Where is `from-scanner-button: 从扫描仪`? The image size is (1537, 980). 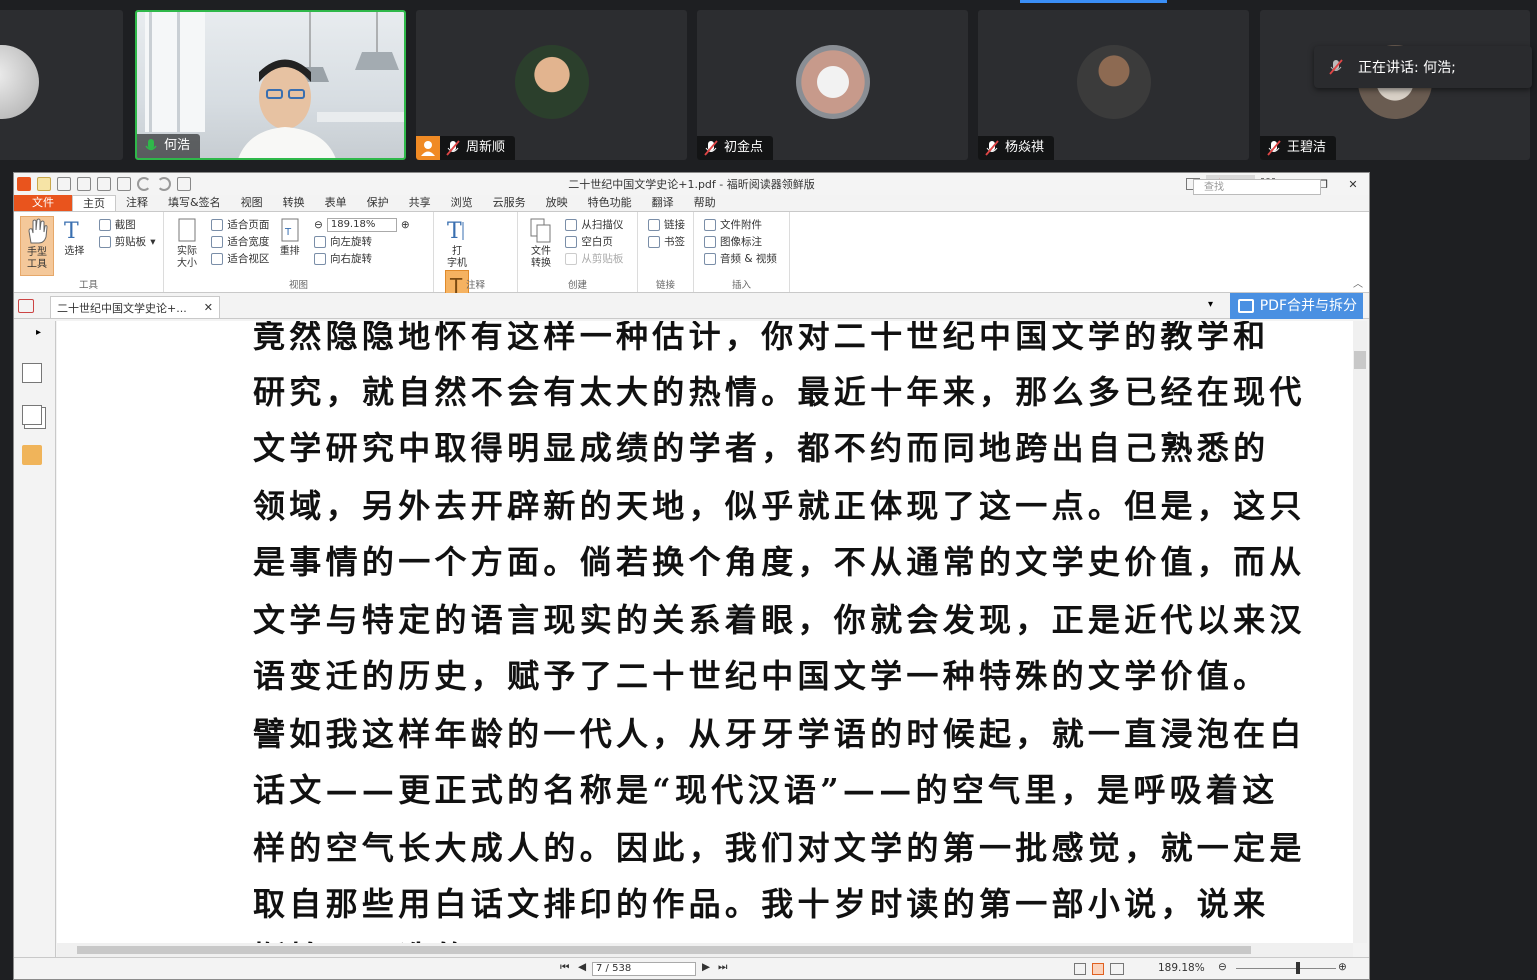
from-scanner-button: 从扫描仪 is located at coordinates (594, 224).